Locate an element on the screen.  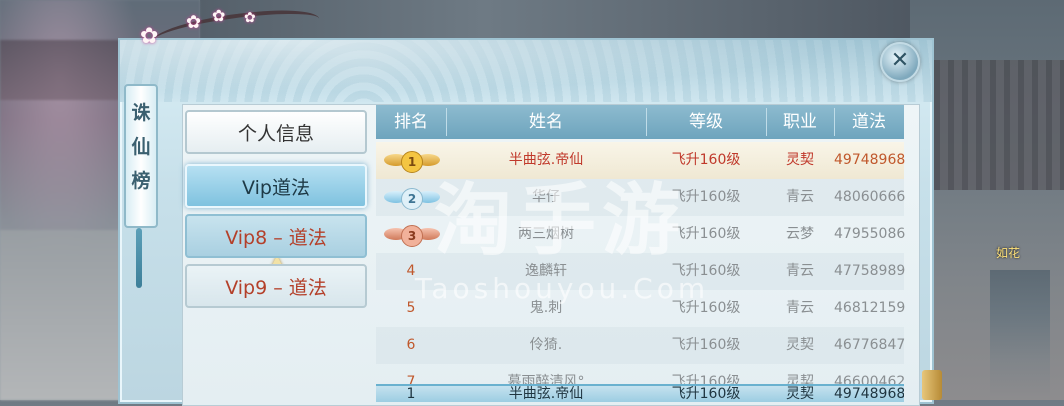
player-score: 46600462 is located at coordinates (869, 379).